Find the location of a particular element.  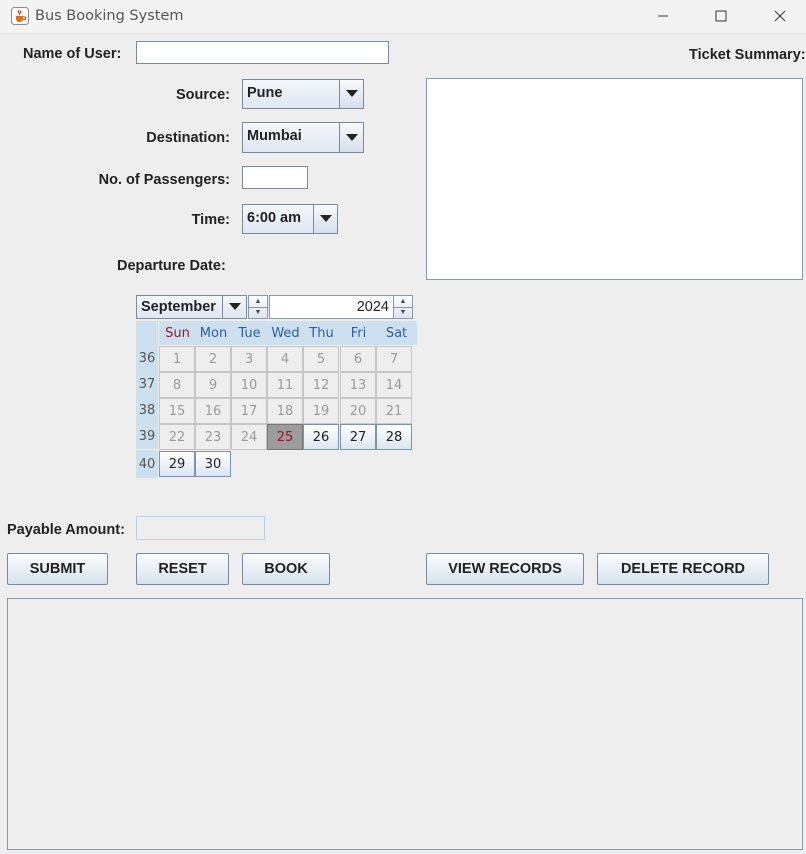

java-cup-icon is located at coordinates (20, 16).